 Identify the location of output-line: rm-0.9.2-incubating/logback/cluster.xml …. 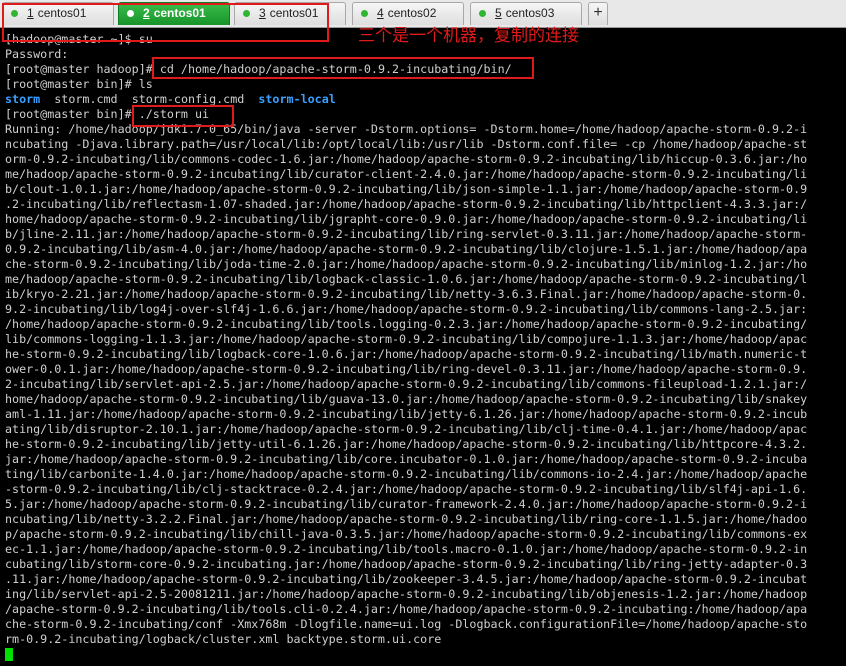
(223, 639).